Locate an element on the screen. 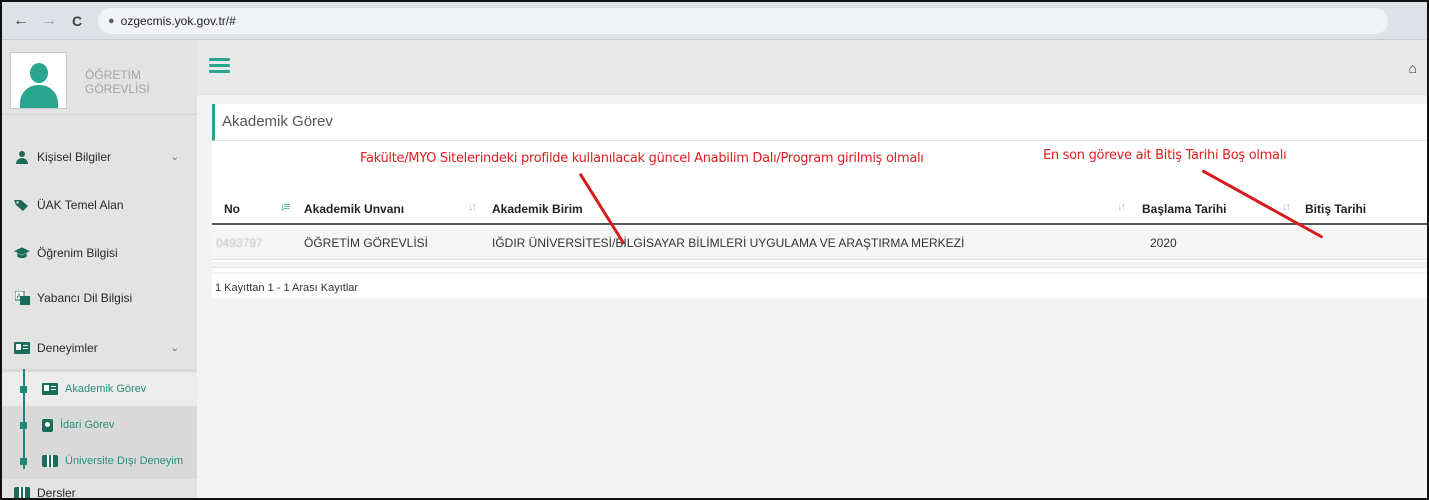 The width and height of the screenshot is (1429, 500). role-line-1: ÖĞRETİM is located at coordinates (113, 75).